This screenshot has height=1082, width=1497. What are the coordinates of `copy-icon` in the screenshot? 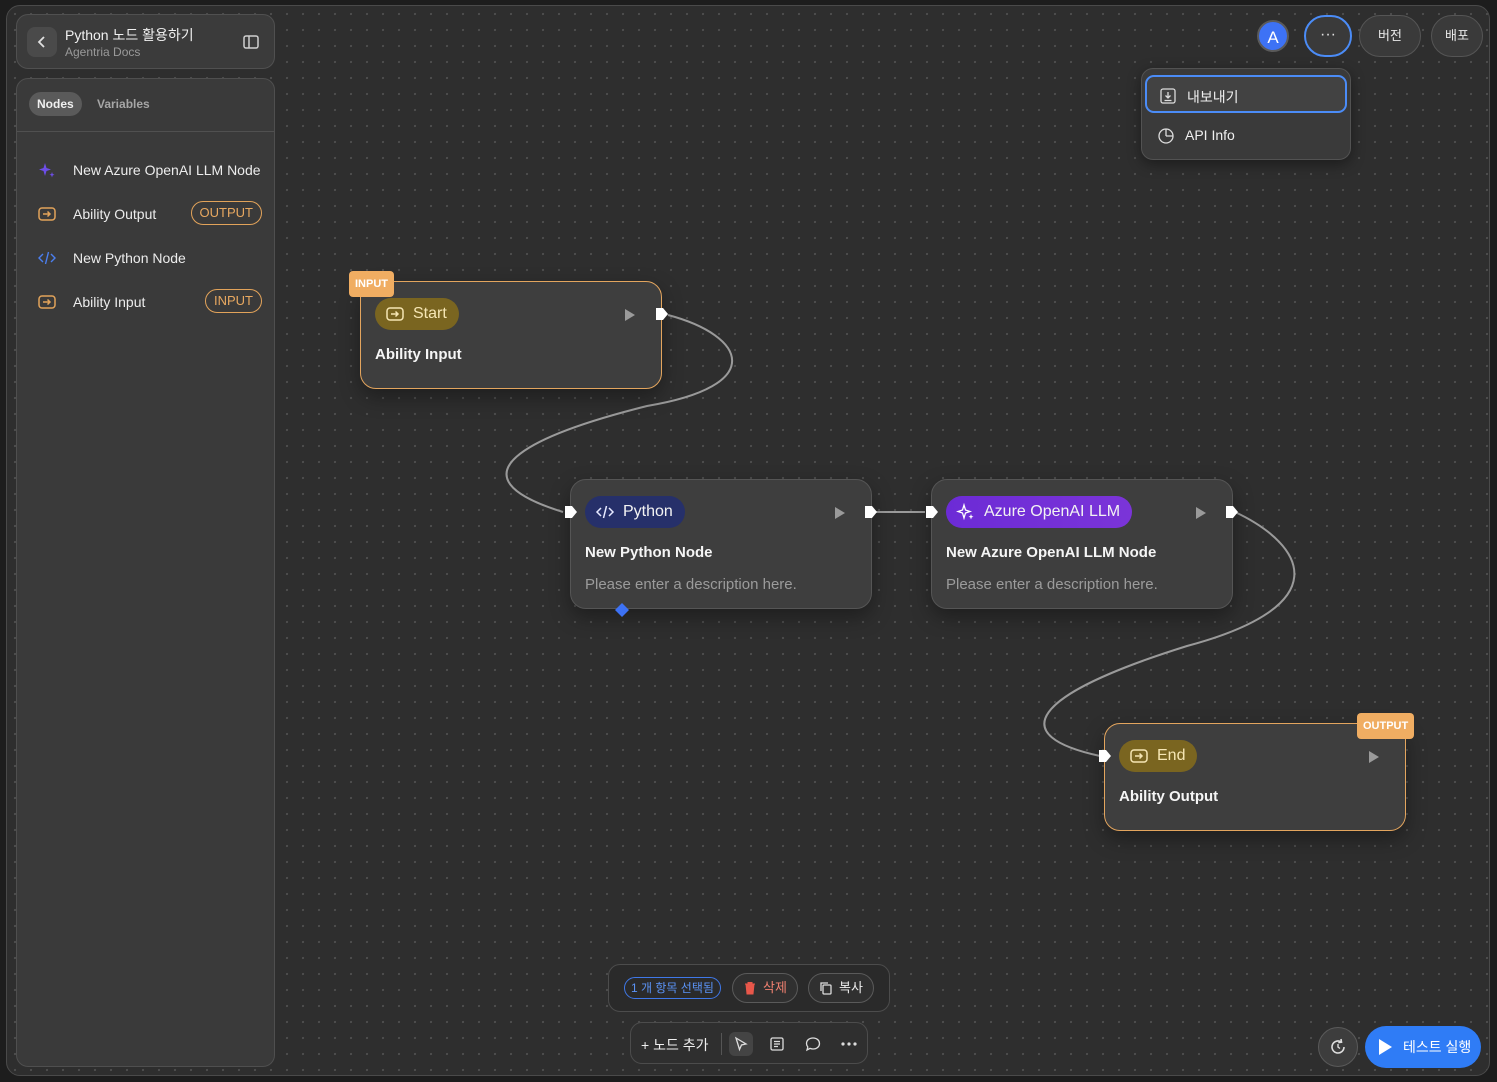 It's located at (826, 988).